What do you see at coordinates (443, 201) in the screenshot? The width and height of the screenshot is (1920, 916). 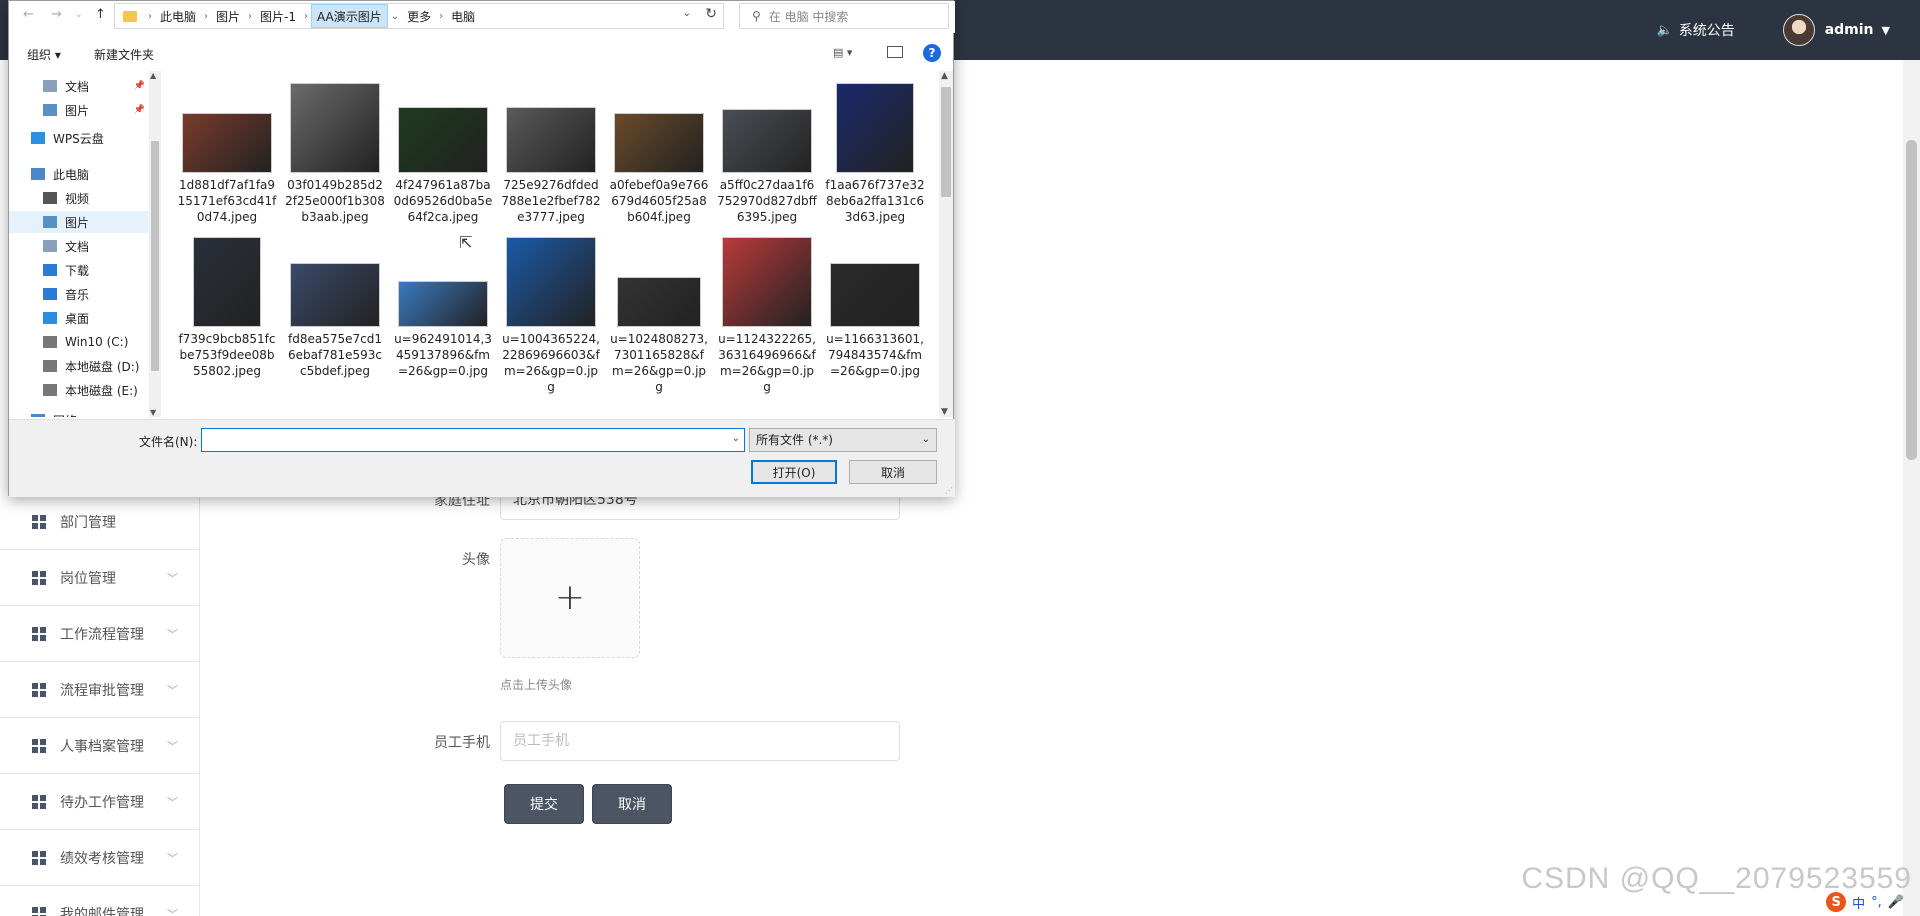 I see `file-name: 4f247961a87ba0d69526d0ba5e64f2ca.jpeg` at bounding box center [443, 201].